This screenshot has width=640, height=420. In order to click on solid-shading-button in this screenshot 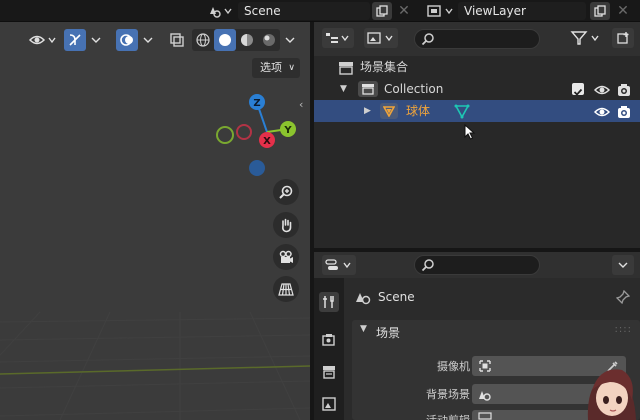, I will do `click(225, 40)`.